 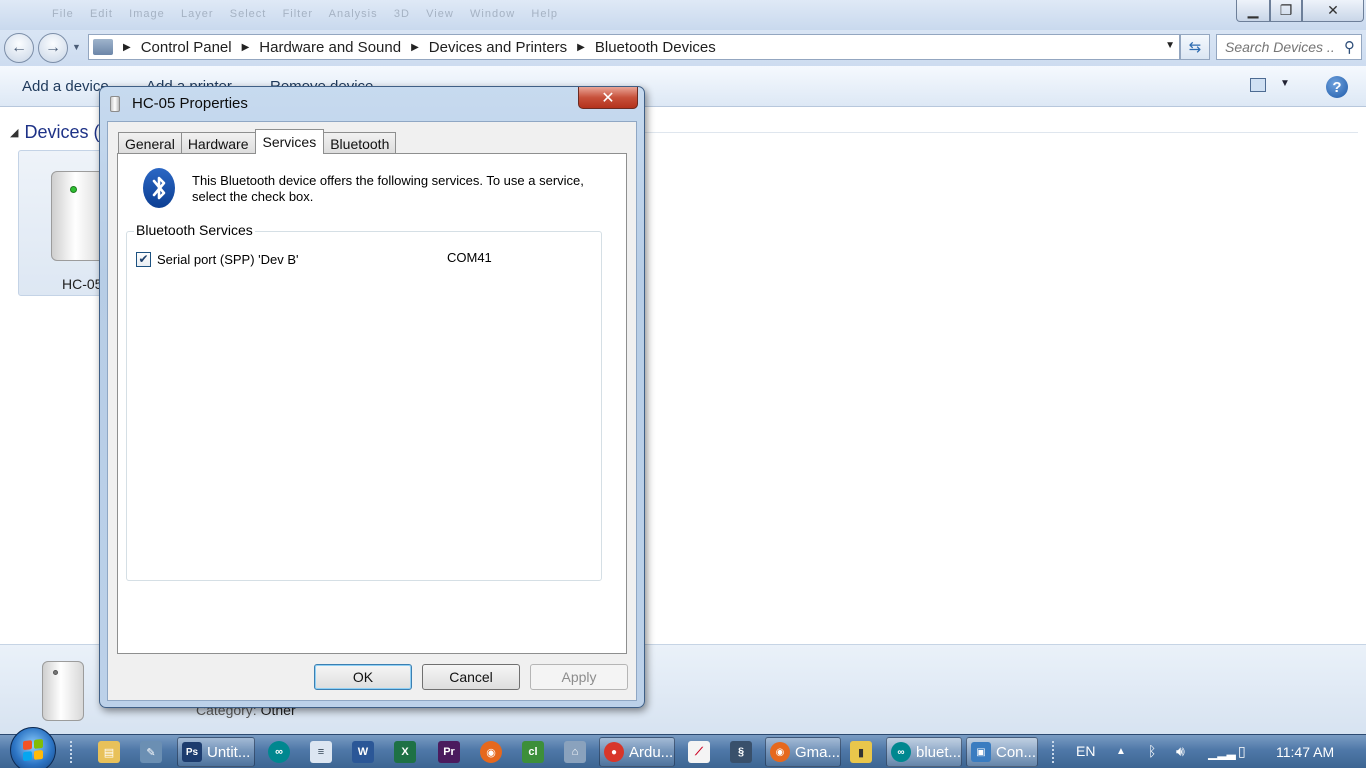 What do you see at coordinates (1170, 45) in the screenshot?
I see `address-dropdown-button: ▼` at bounding box center [1170, 45].